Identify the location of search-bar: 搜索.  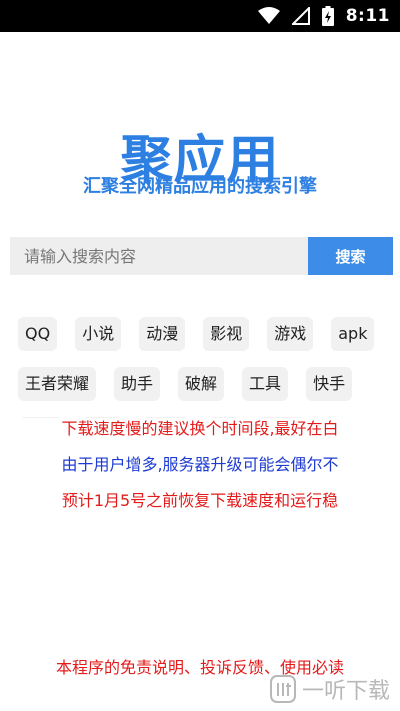
(201, 256).